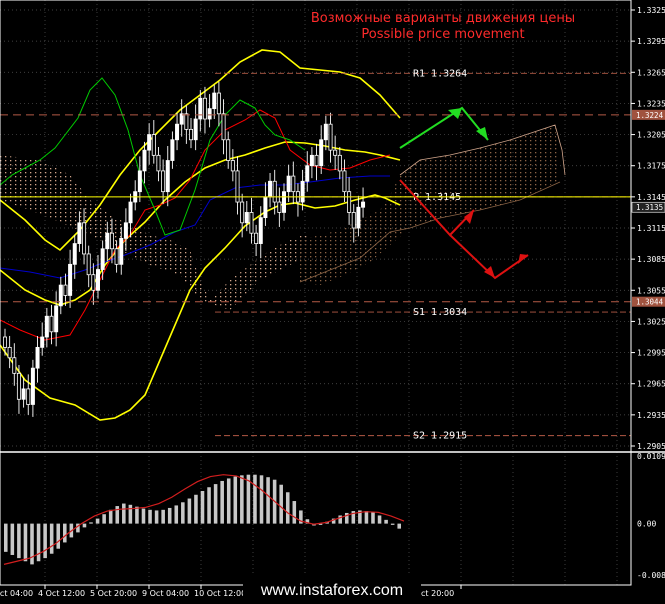 This screenshot has width=665, height=604. I want to click on price-tick-label: 1.3025, so click(651, 321).